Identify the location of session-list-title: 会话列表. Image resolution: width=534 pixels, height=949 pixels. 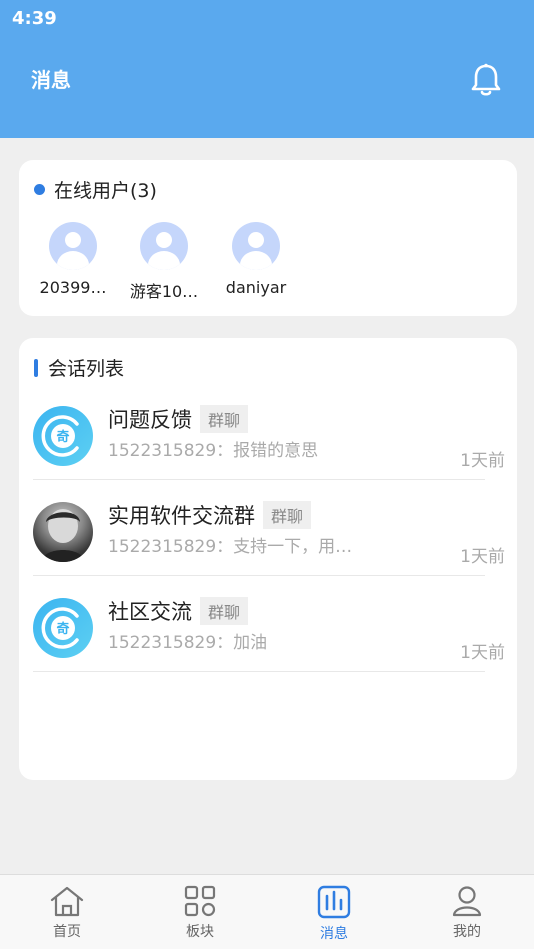
(79, 367).